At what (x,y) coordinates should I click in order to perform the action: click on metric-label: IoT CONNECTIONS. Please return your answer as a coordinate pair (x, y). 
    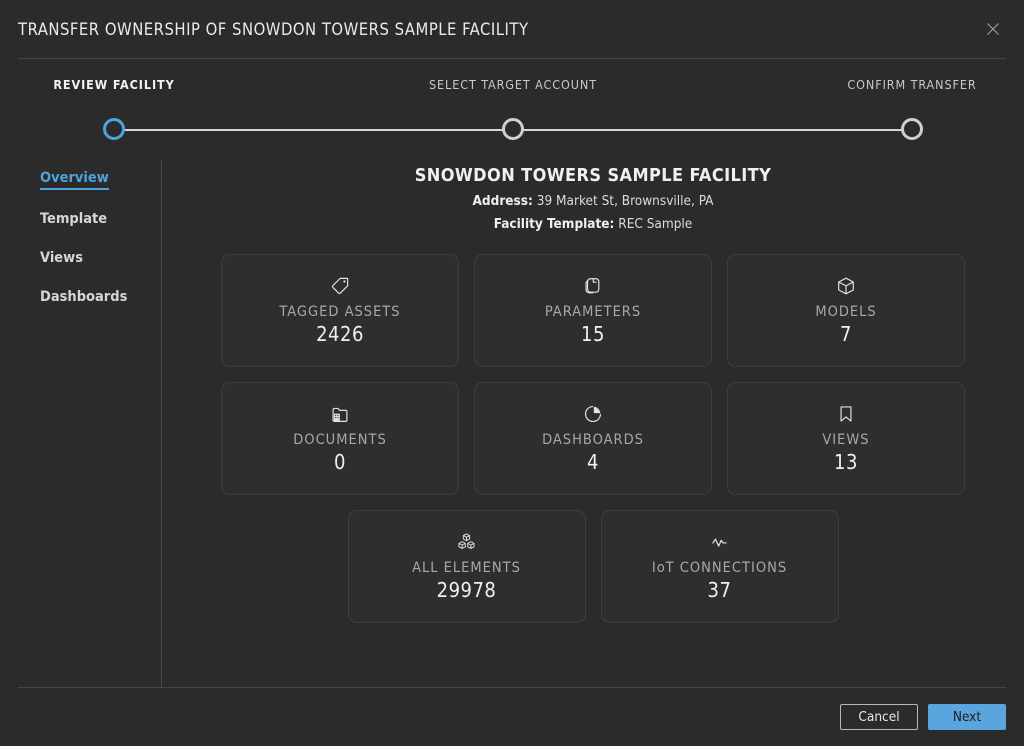
    Looking at the image, I should click on (719, 568).